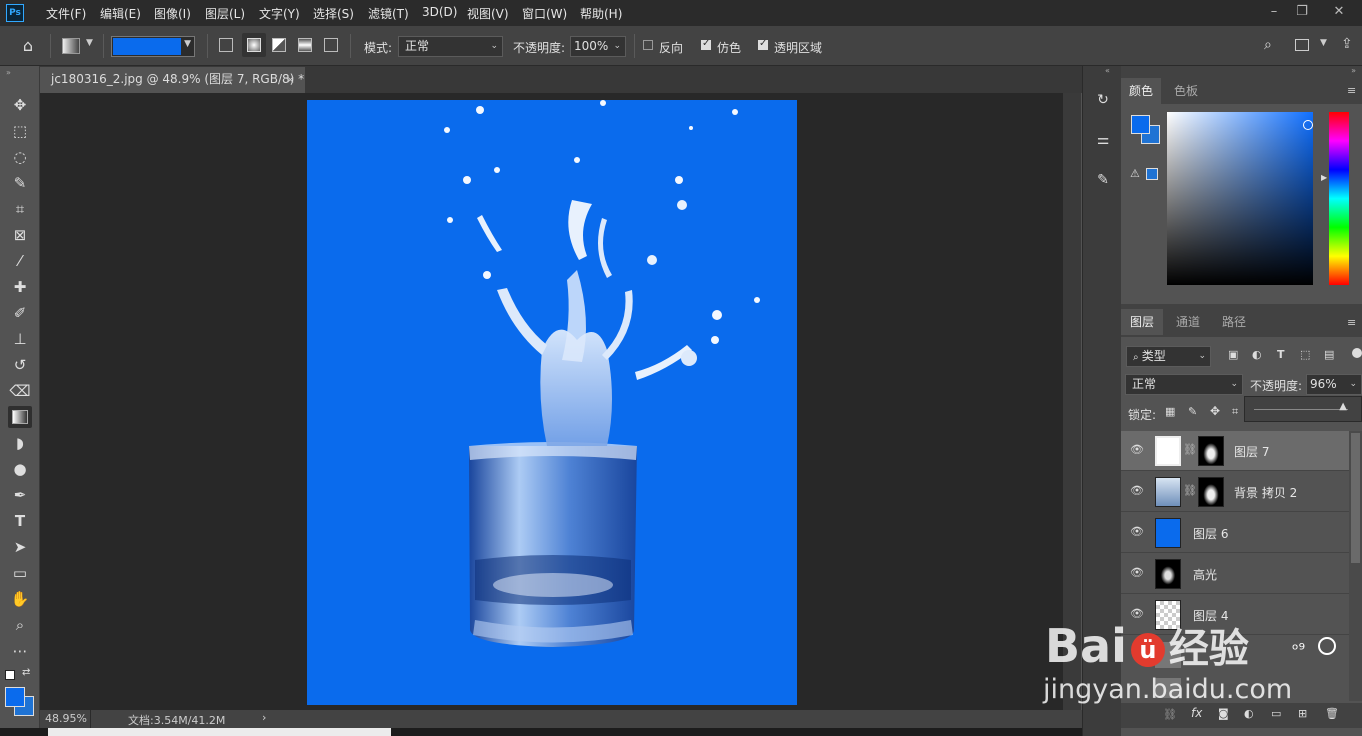 This screenshot has height=736, width=1362. What do you see at coordinates (1235, 533) in the screenshot?
I see `layer-row: 👁 图层 6` at bounding box center [1235, 533].